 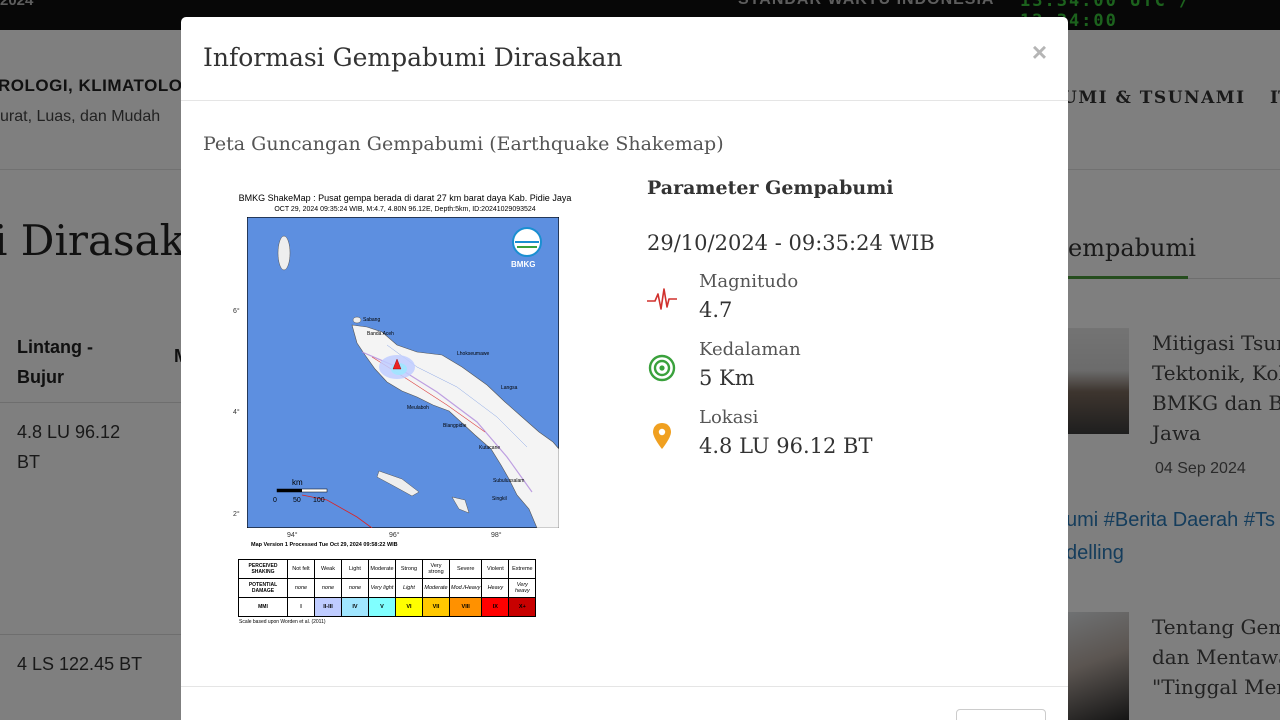 What do you see at coordinates (509, 388) in the screenshot?
I see `place-label: Langsa` at bounding box center [509, 388].